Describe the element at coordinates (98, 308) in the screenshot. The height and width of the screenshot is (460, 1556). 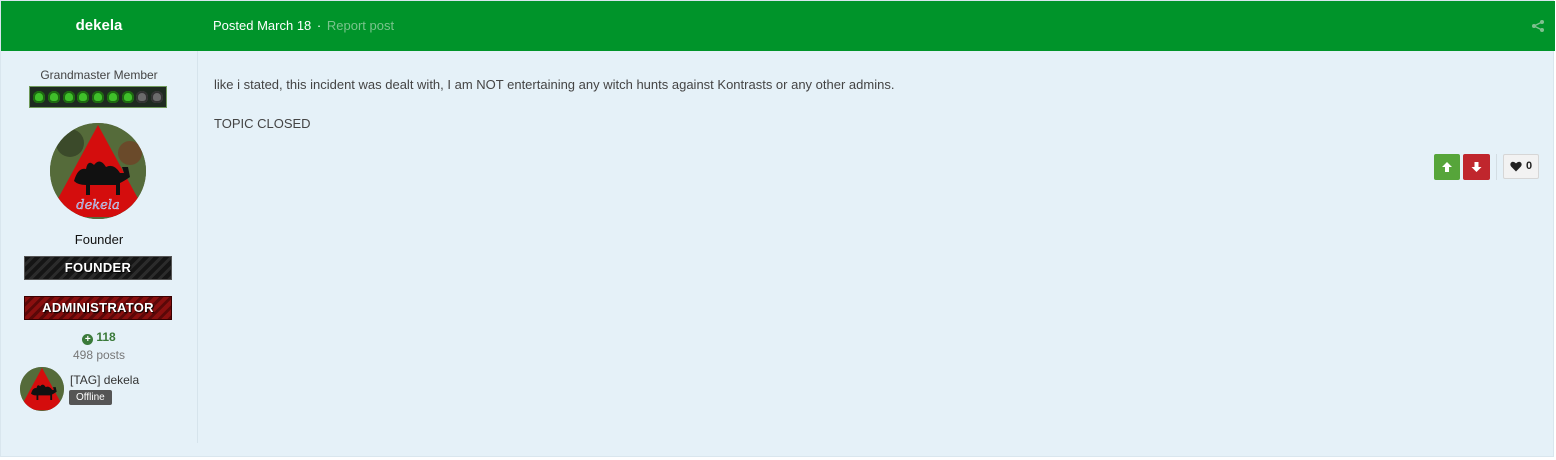
I see `administrator-badge: ADMINISTRATOR` at that location.